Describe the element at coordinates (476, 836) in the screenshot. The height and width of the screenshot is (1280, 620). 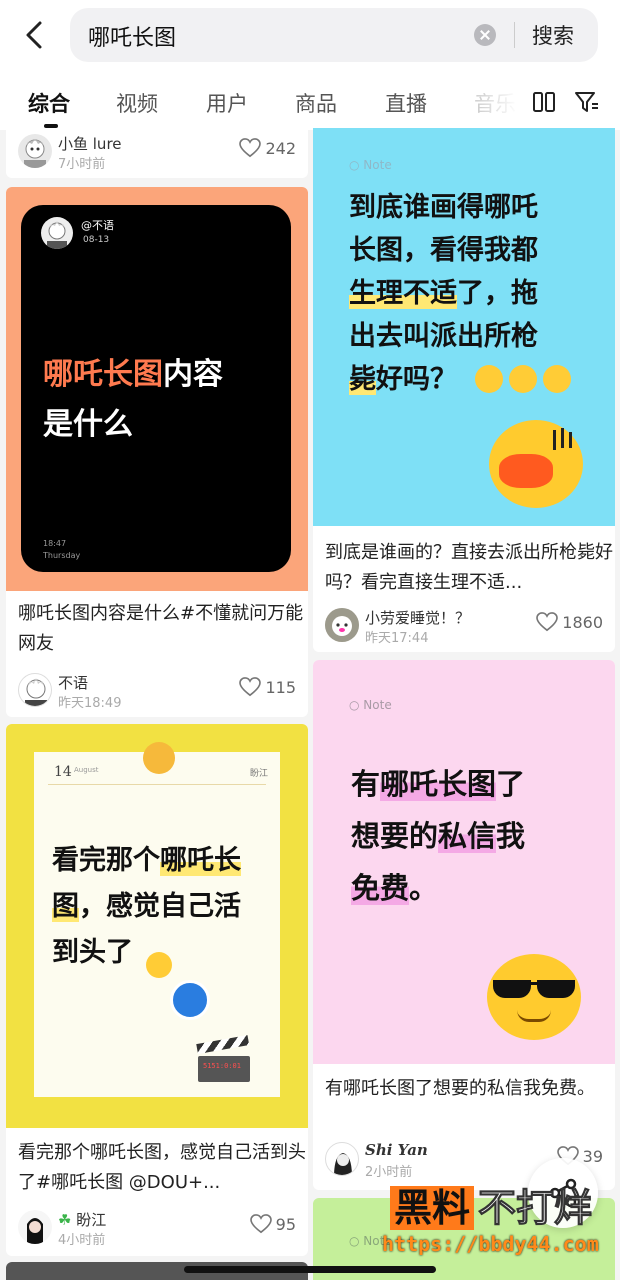
I see `image-headline: 有哪吒长图了 想要的私信我 免费。` at that location.